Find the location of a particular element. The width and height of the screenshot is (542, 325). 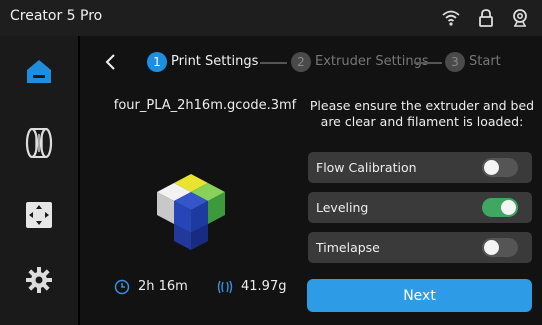

gear-icon is located at coordinates (39, 280).